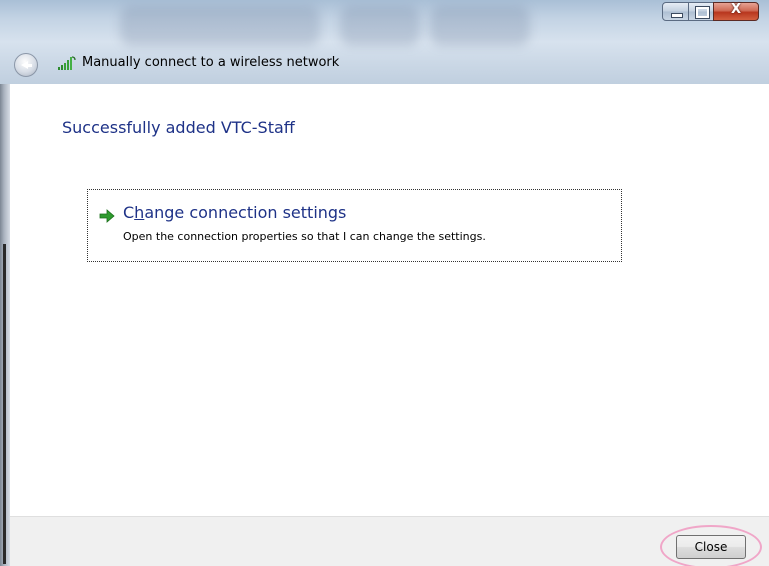 The width and height of the screenshot is (769, 566). I want to click on green-arrow-icon, so click(107, 216).